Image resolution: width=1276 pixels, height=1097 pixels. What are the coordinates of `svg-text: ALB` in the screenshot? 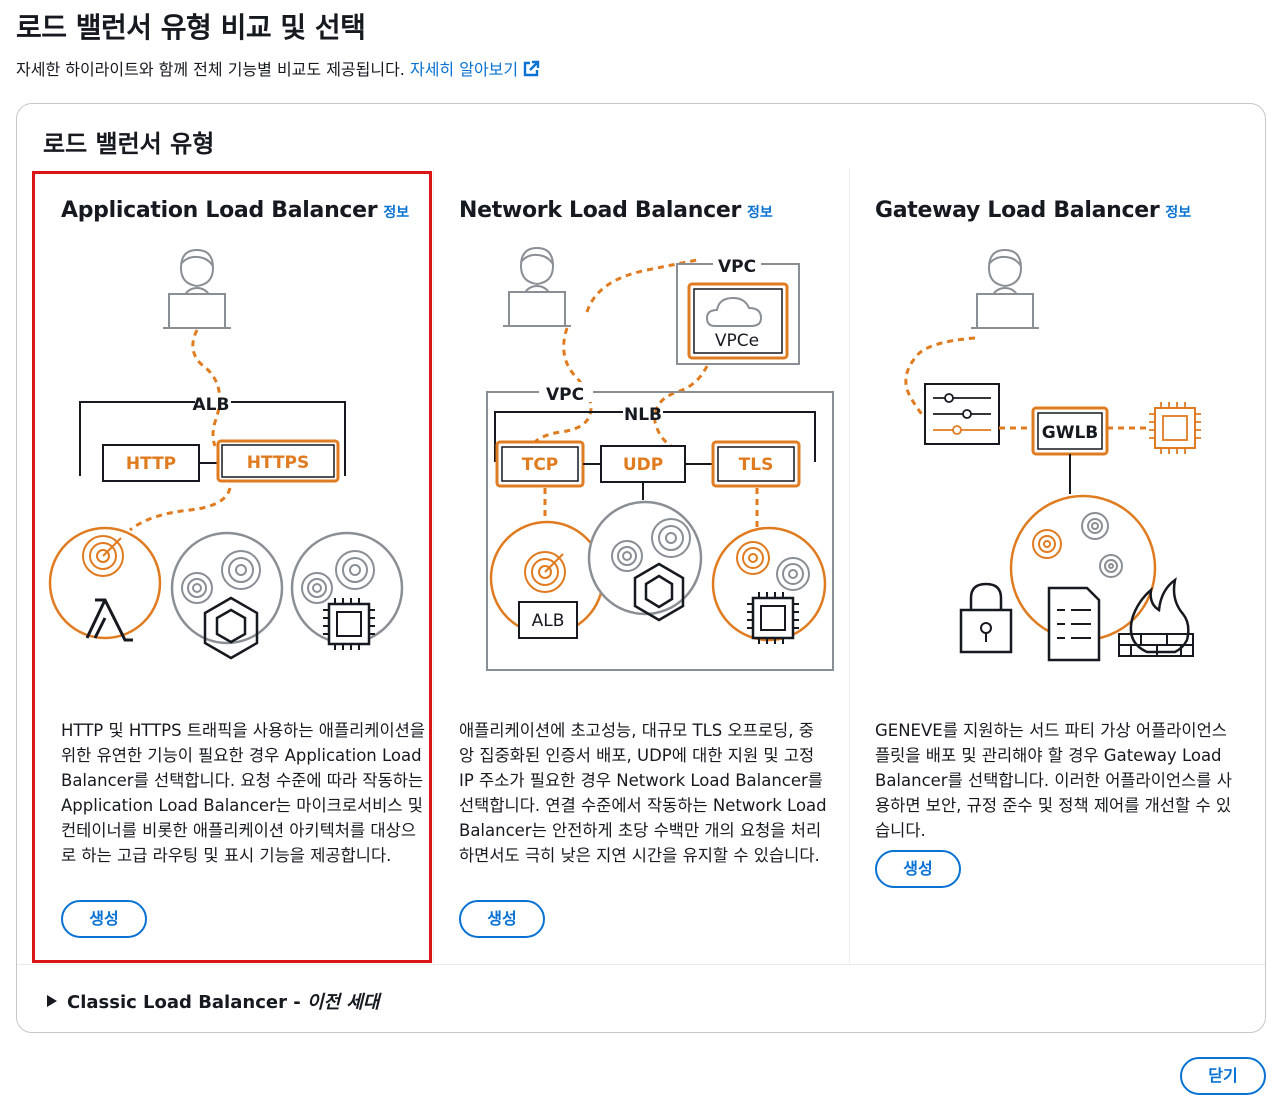 It's located at (548, 621).